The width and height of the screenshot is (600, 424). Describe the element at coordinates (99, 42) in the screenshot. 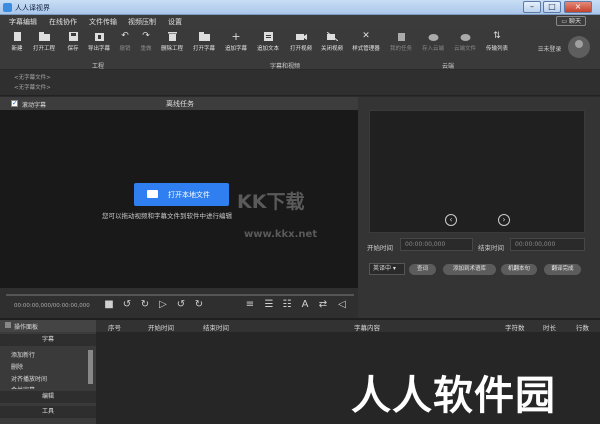

I see `export-subtitle-button: 导出字幕` at that location.